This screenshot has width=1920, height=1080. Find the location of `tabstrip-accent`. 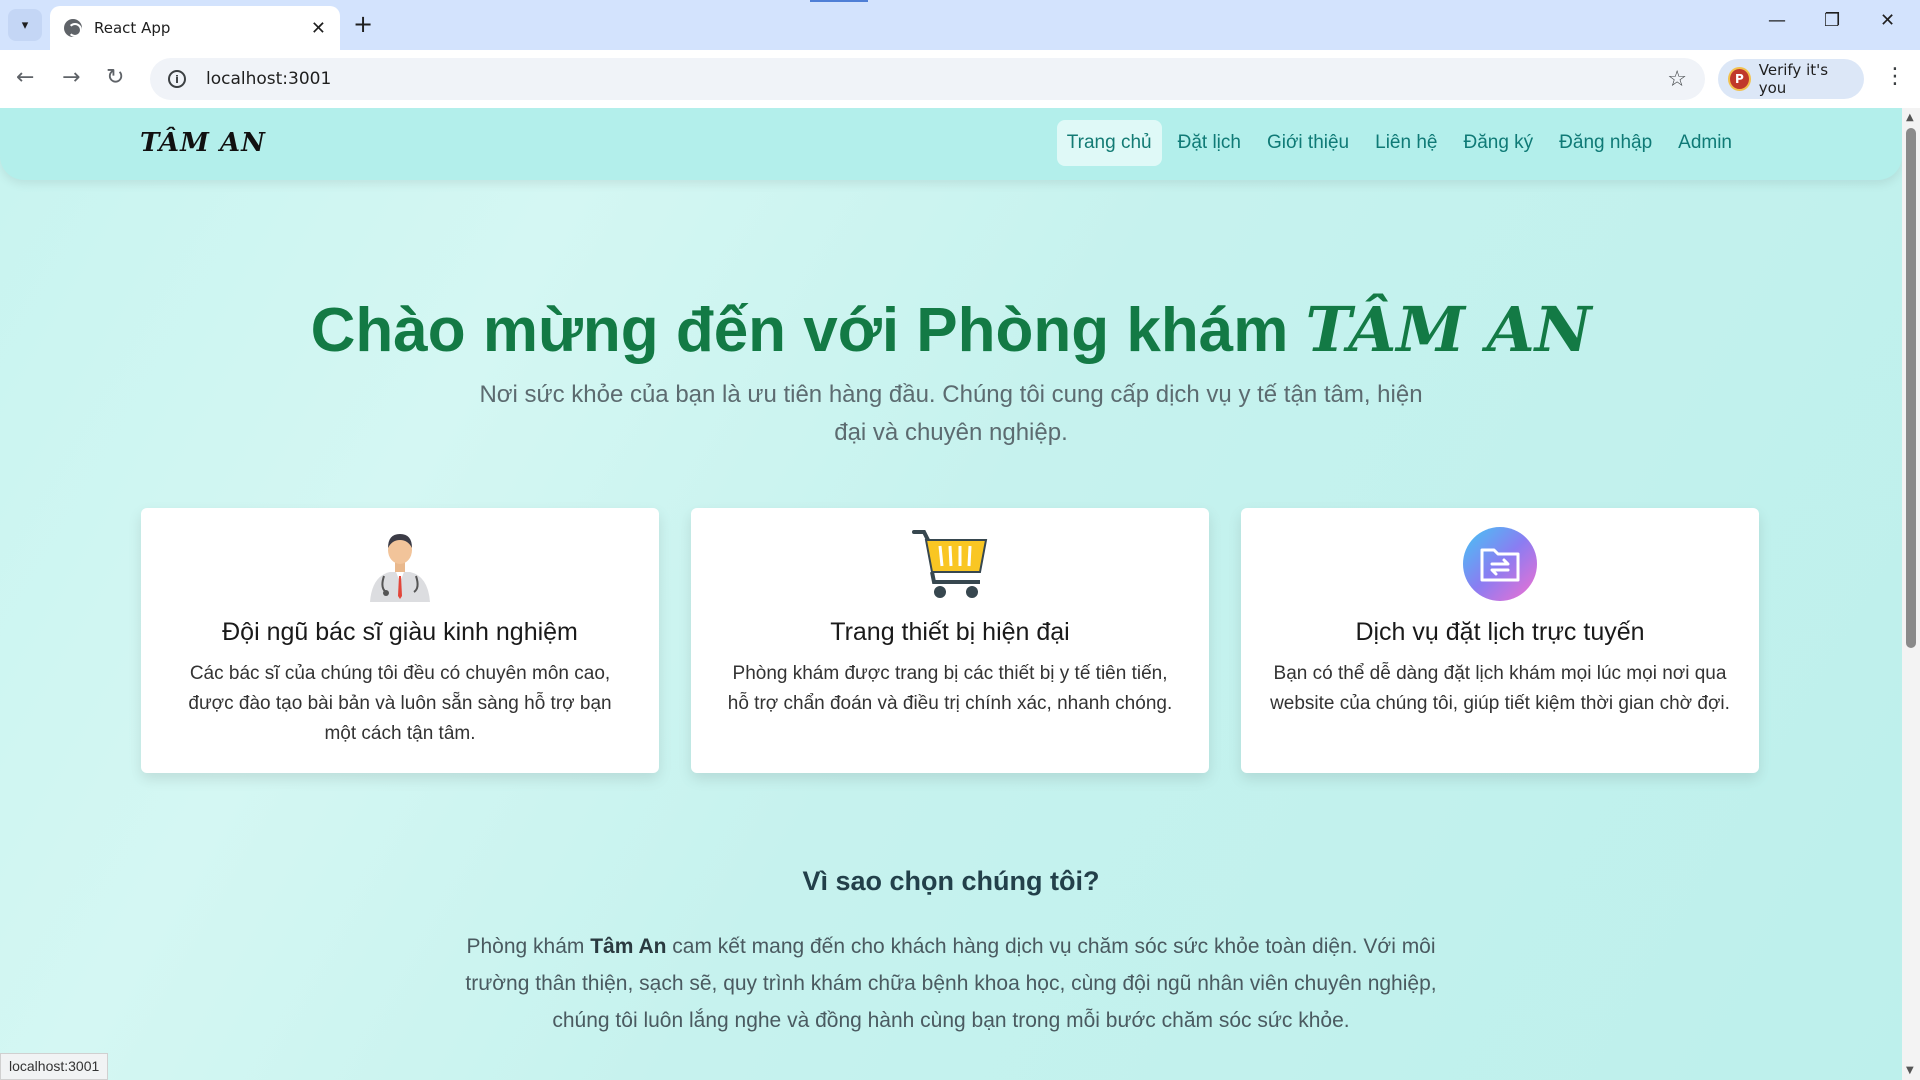

tabstrip-accent is located at coordinates (839, 1).